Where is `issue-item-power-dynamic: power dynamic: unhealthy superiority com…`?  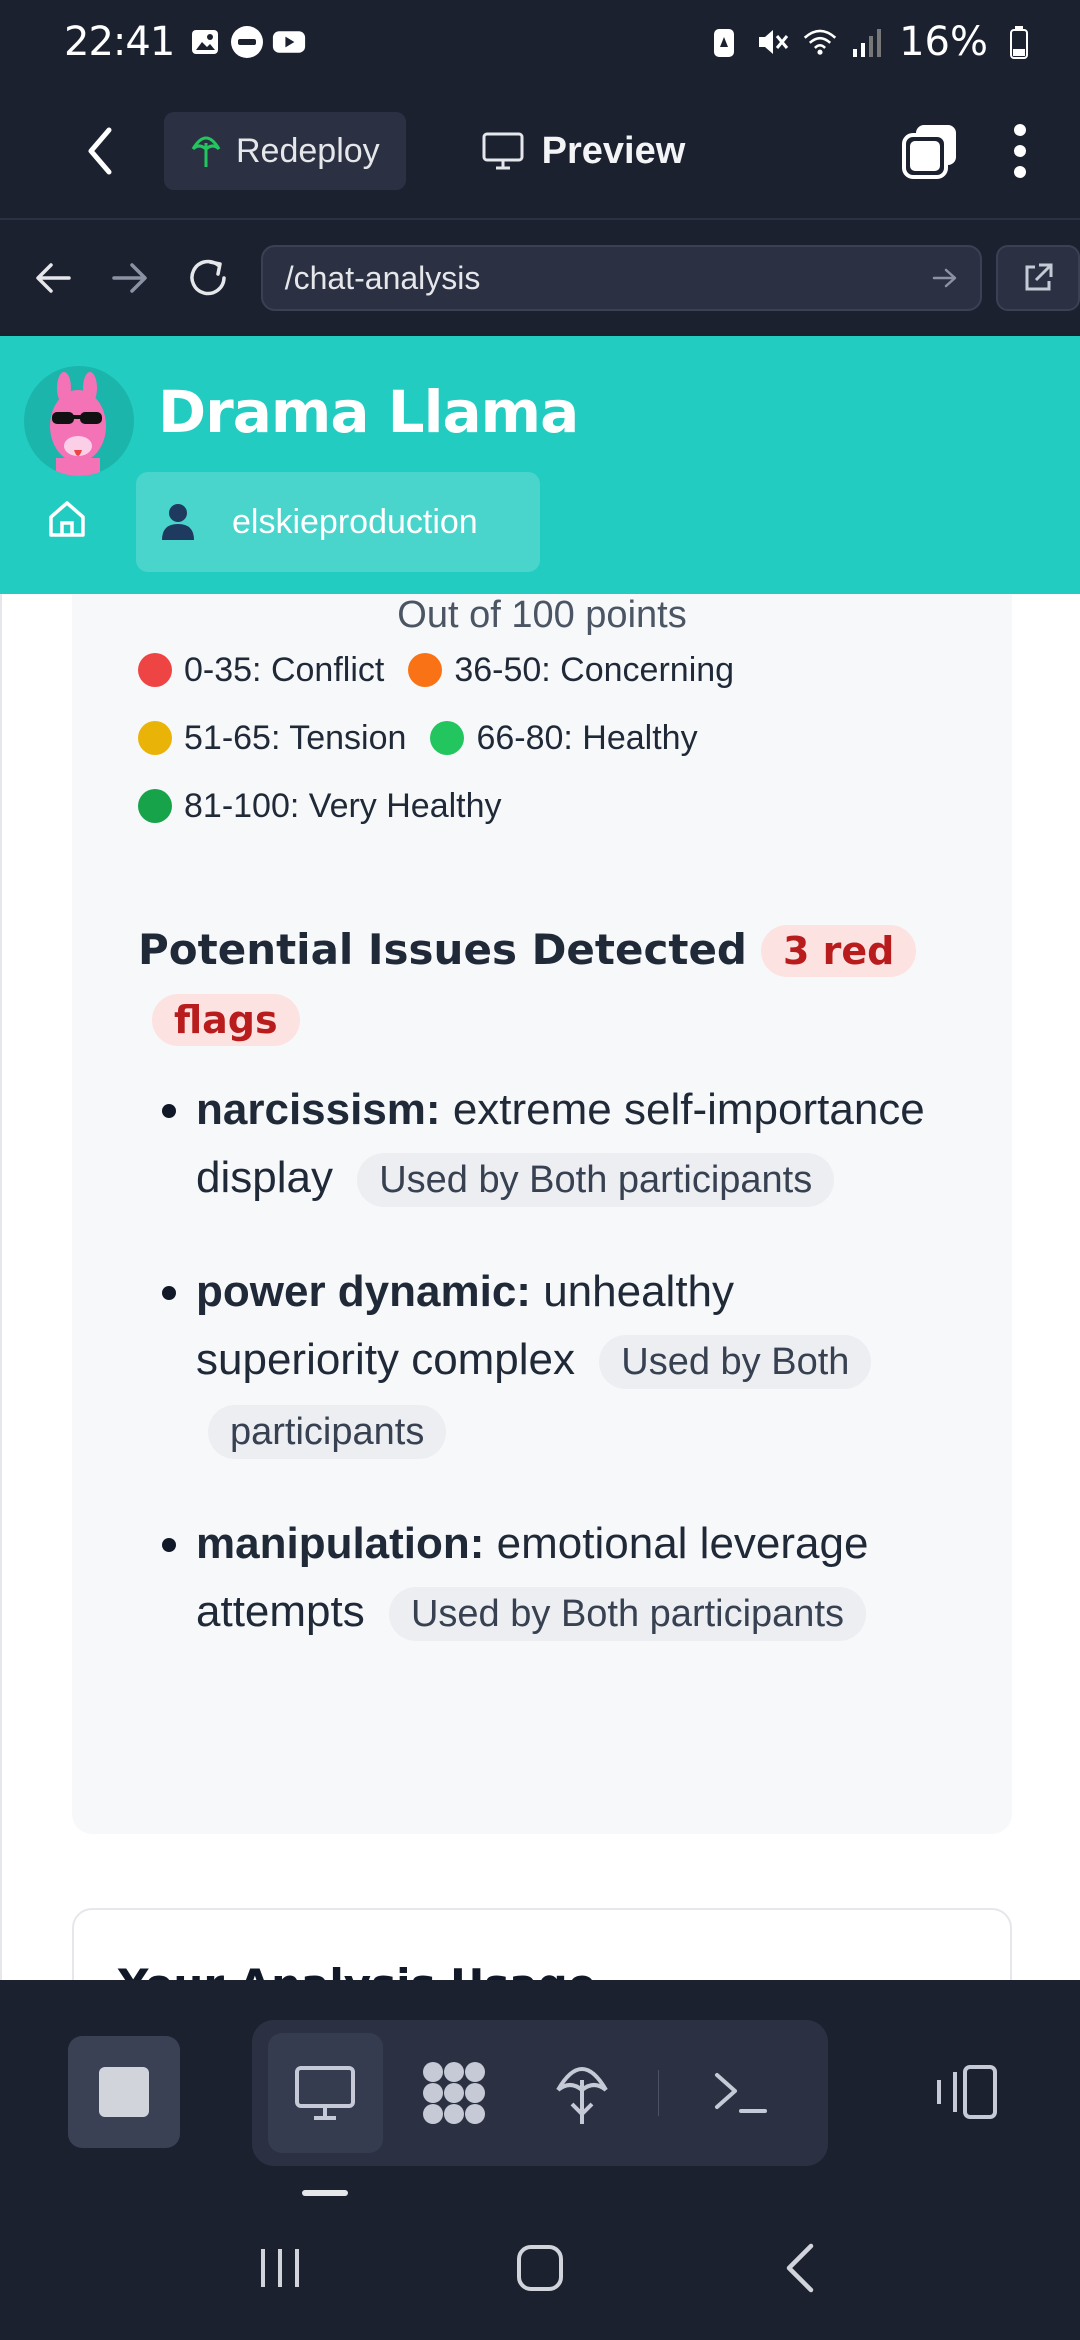 issue-item-power-dynamic: power dynamic: unhealthy superiority com… is located at coordinates (542, 1362).